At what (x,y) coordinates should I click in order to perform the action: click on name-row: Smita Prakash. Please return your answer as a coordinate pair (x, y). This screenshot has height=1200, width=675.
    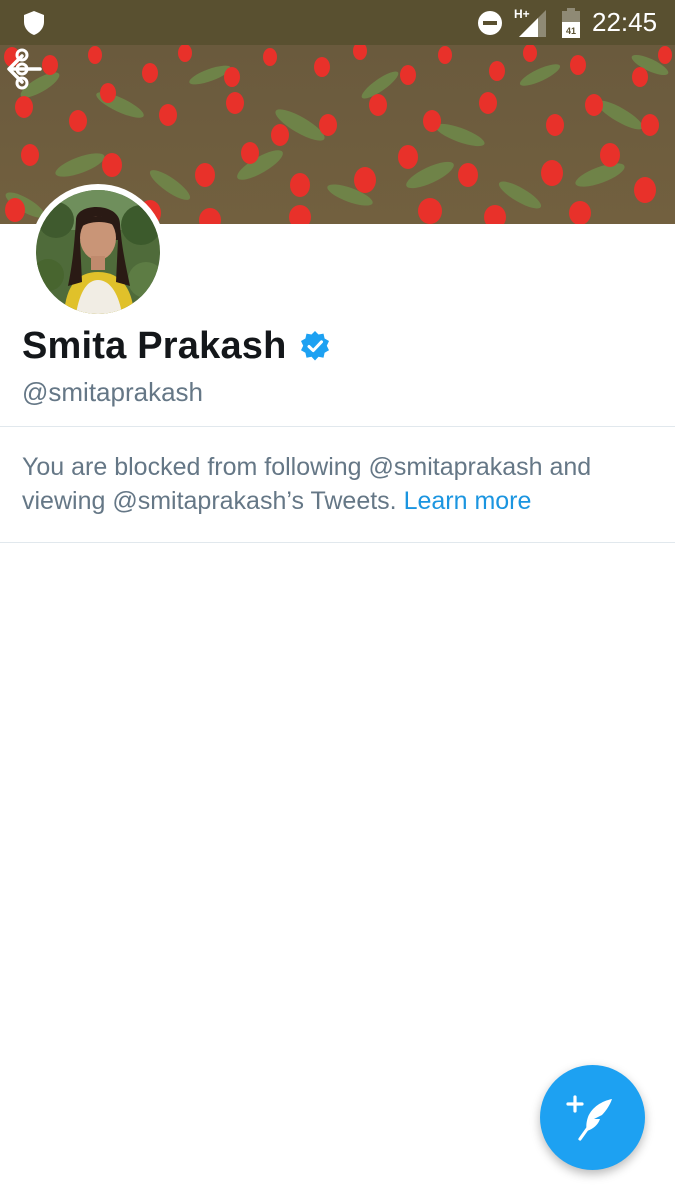
    Looking at the image, I should click on (176, 346).